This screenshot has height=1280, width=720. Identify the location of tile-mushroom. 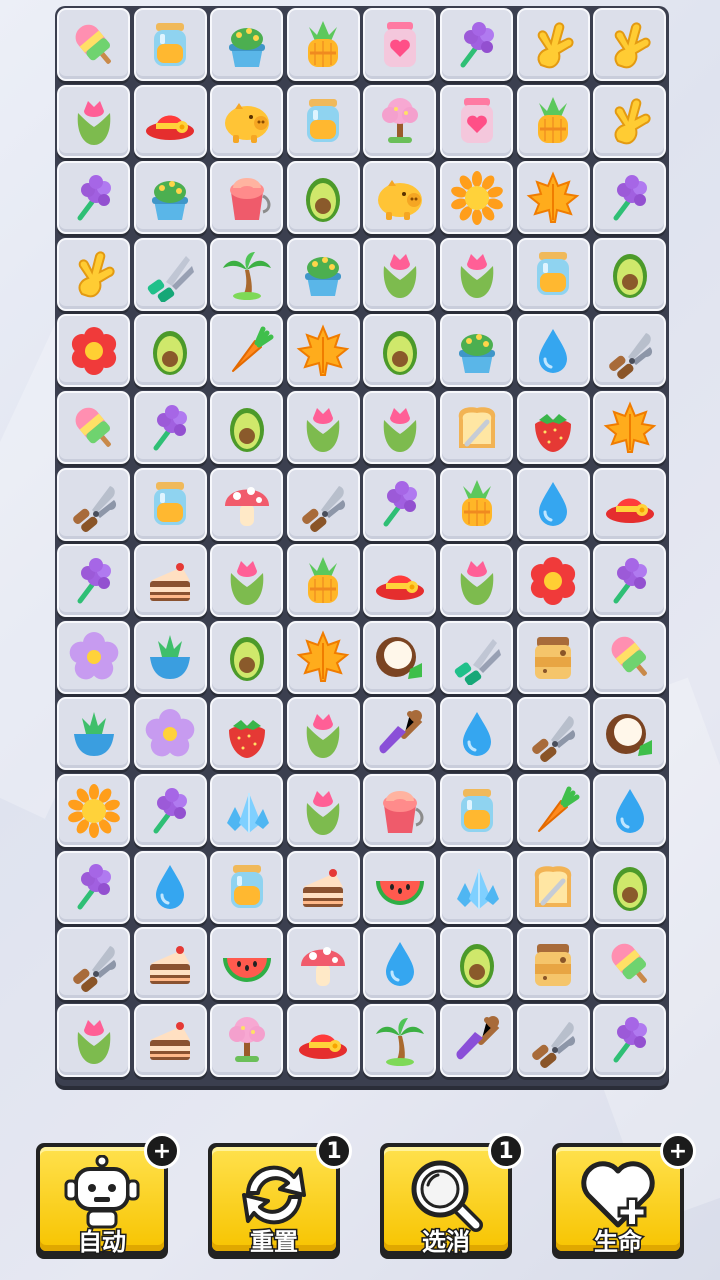
(323, 964).